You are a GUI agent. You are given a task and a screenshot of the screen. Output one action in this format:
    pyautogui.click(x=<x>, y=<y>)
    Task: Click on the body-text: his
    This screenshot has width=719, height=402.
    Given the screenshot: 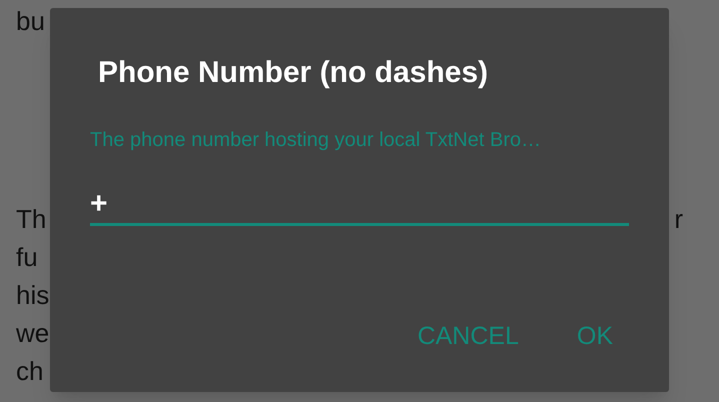 What is the action you would take?
    pyautogui.click(x=33, y=295)
    